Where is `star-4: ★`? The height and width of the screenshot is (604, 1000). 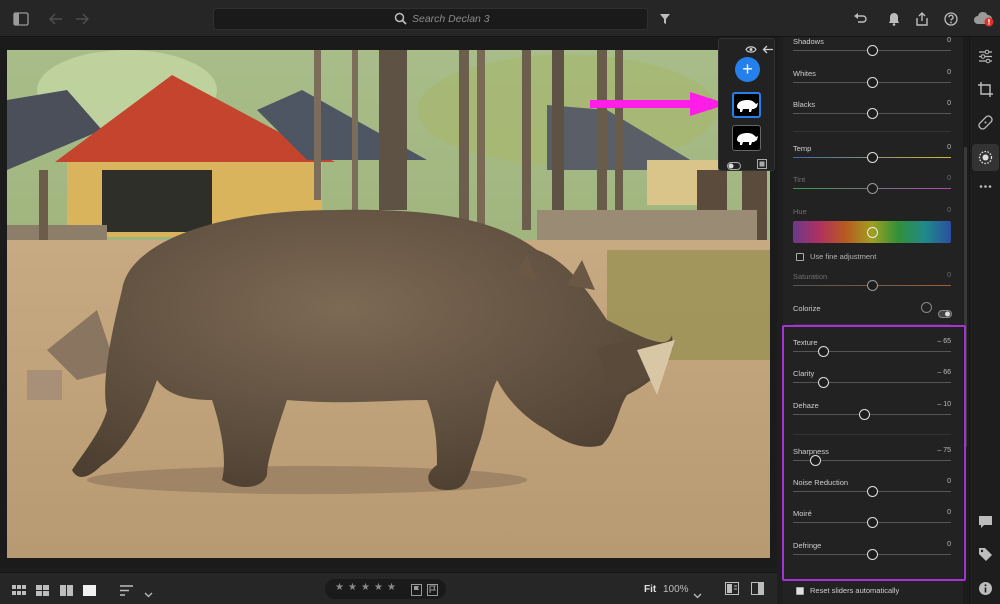
star-4: ★ is located at coordinates (378, 587).